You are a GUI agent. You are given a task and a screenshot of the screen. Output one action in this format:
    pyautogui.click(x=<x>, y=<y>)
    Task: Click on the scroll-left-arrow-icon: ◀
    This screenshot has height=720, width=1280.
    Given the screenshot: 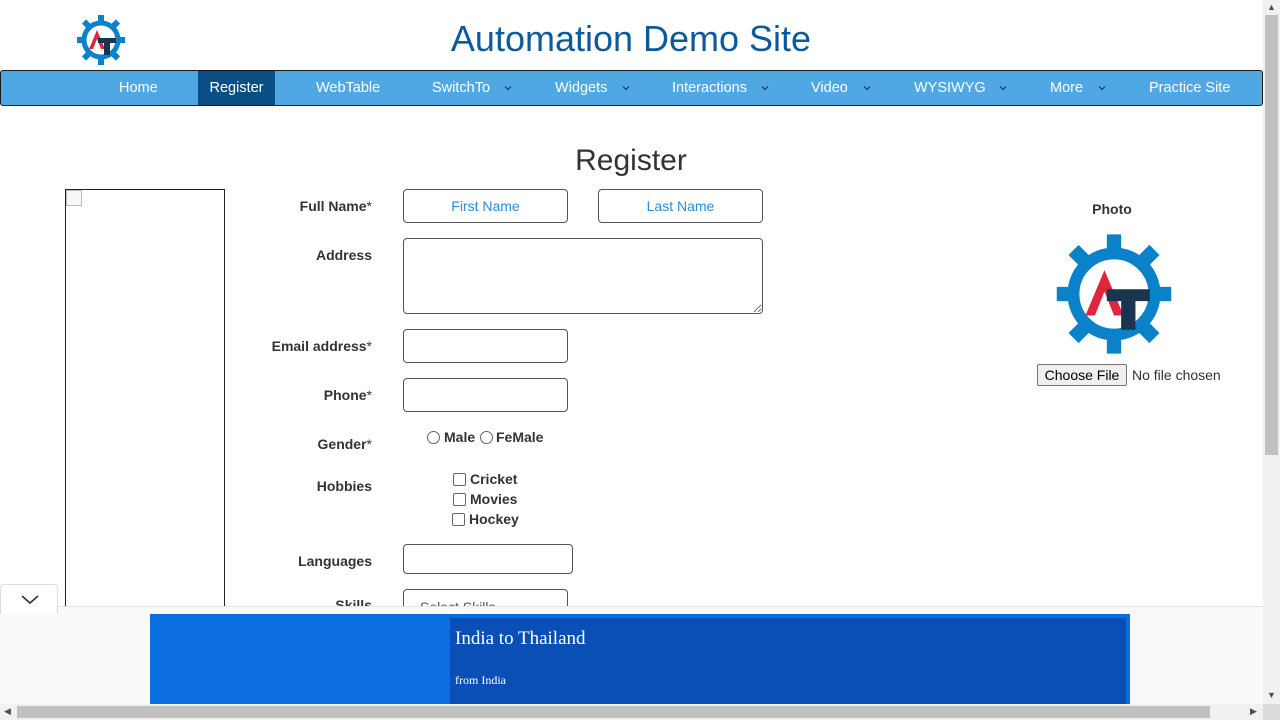 What is the action you would take?
    pyautogui.click(x=7, y=711)
    